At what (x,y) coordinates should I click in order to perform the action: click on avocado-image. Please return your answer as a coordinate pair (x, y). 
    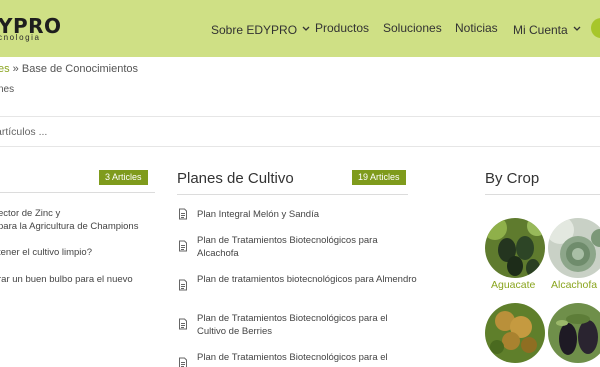
    Looking at the image, I should click on (515, 248).